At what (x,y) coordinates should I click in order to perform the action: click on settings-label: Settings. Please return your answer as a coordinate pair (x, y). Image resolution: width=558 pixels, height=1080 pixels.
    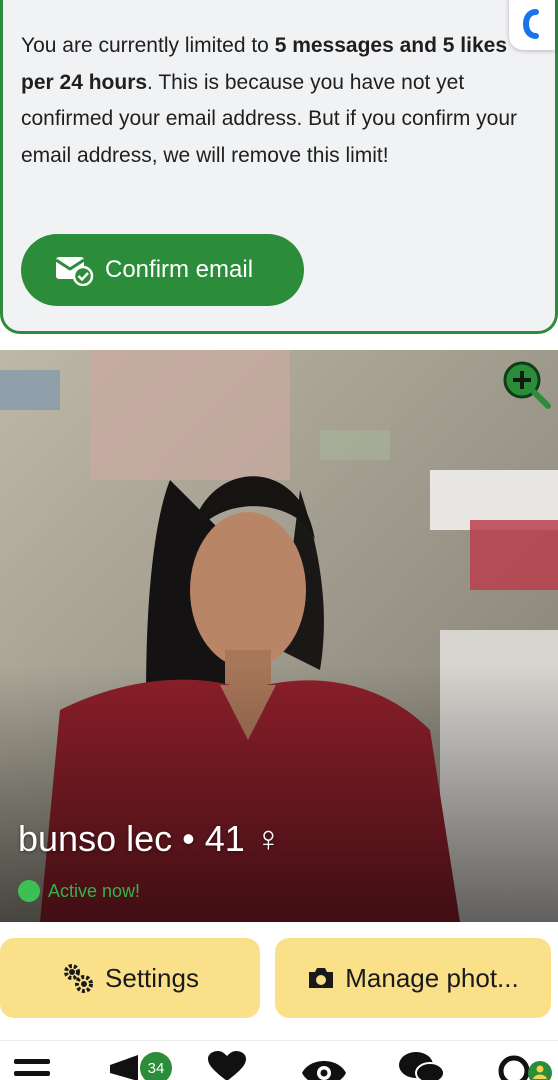
    Looking at the image, I should click on (152, 977).